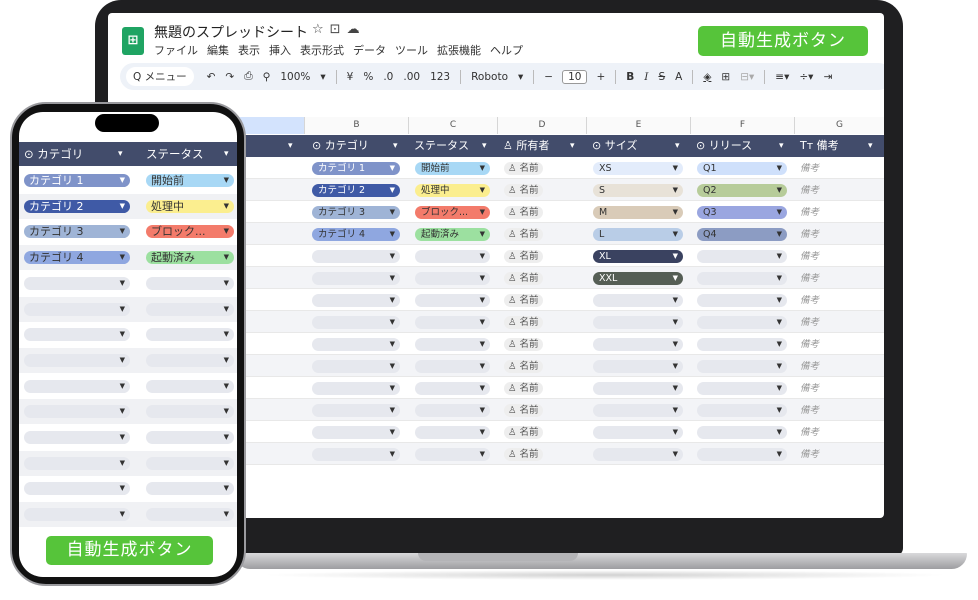 The width and height of the screenshot is (978, 600). What do you see at coordinates (707, 77) in the screenshot?
I see `fill-color-icon: ◈` at bounding box center [707, 77].